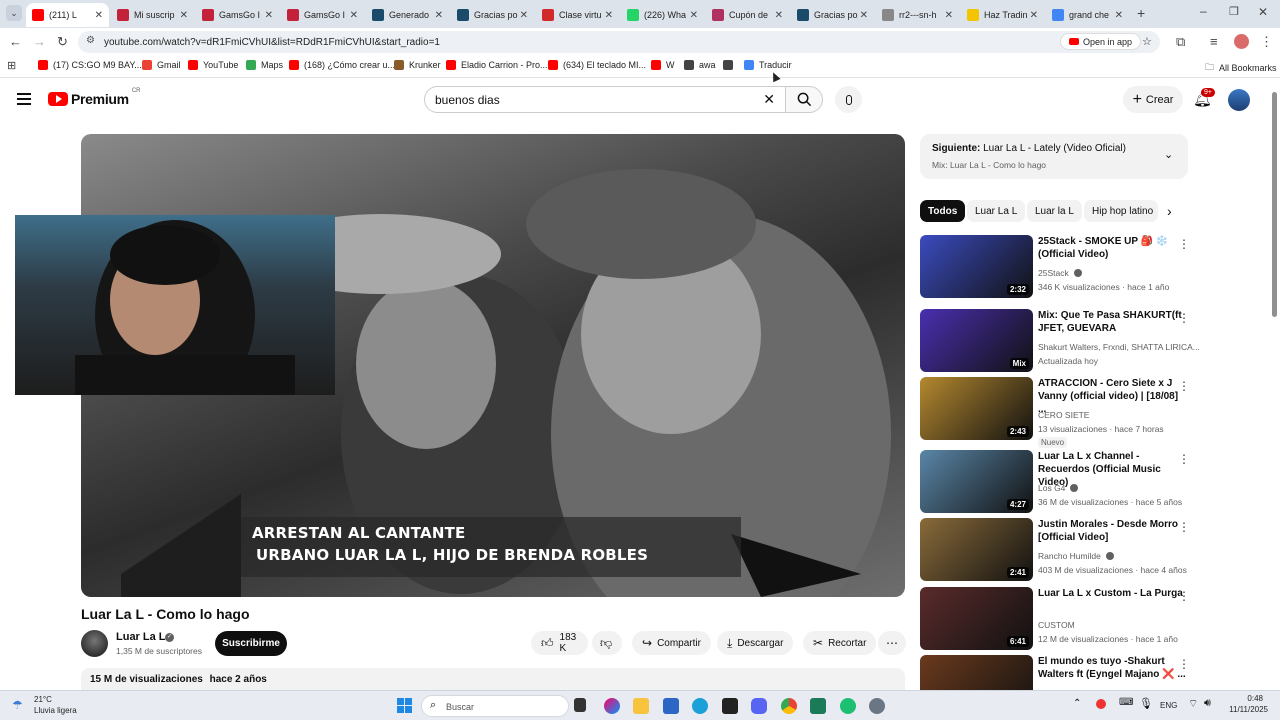 The height and width of the screenshot is (720, 1280). What do you see at coordinates (580, 705) in the screenshot?
I see `task-view-icon` at bounding box center [580, 705].